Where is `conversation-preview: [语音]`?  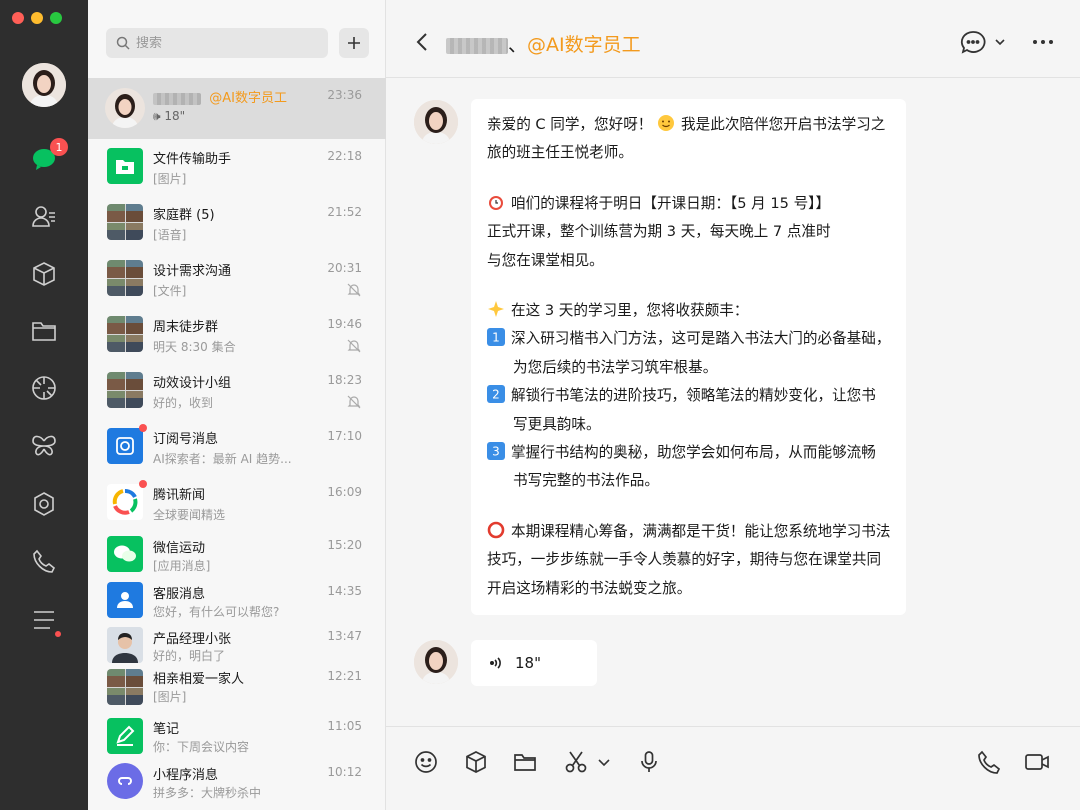 conversation-preview: [语音] is located at coordinates (170, 235).